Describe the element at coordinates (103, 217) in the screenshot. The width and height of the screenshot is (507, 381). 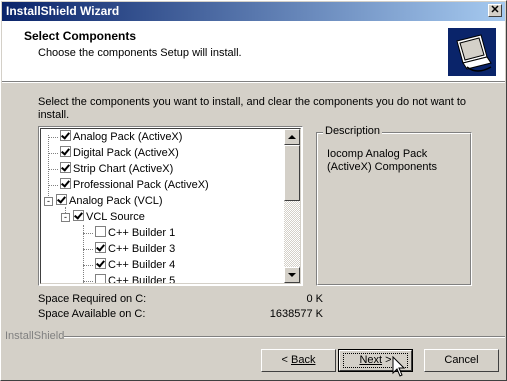
I see `tree-item-vcl-source: - VCL Source` at that location.